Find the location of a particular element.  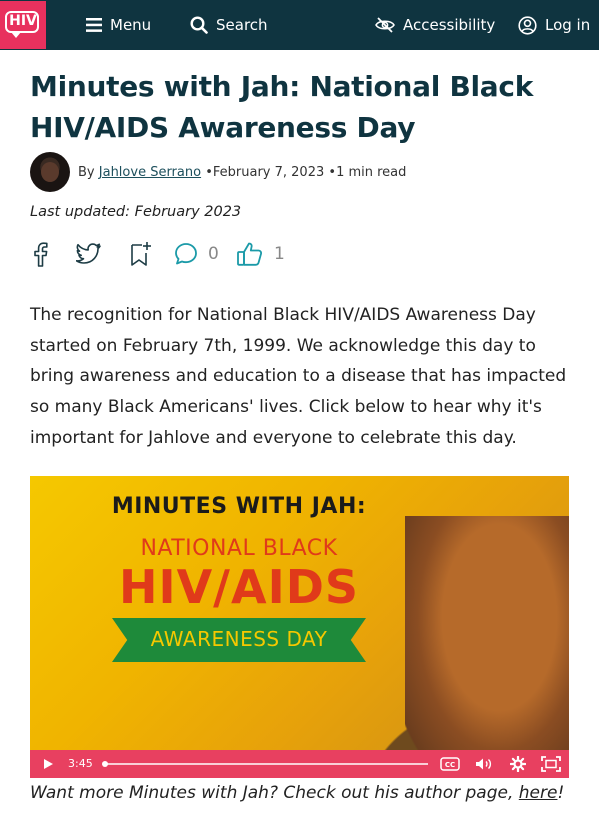

last-updated: Last updated: February 2023 is located at coordinates (136, 212).